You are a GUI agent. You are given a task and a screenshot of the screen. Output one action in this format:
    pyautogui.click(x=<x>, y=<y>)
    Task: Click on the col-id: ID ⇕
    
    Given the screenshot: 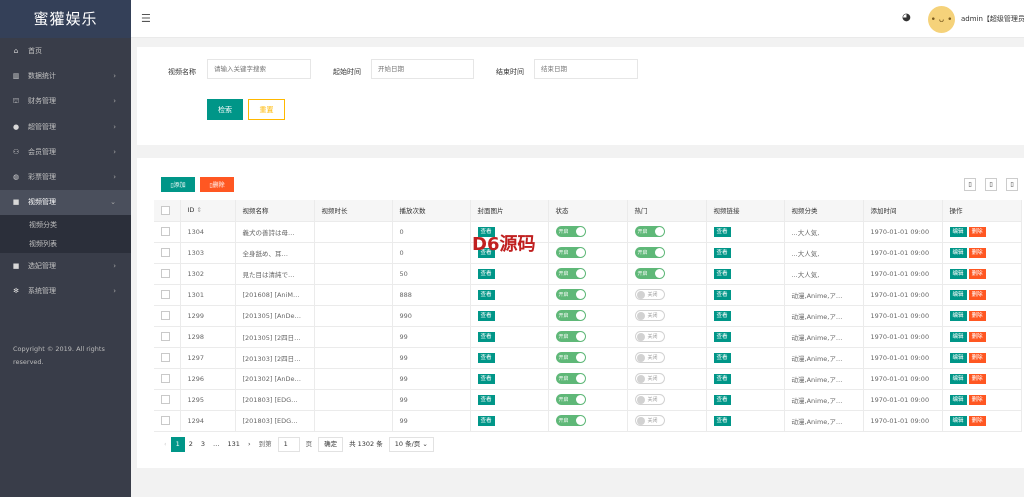 What is the action you would take?
    pyautogui.click(x=208, y=211)
    